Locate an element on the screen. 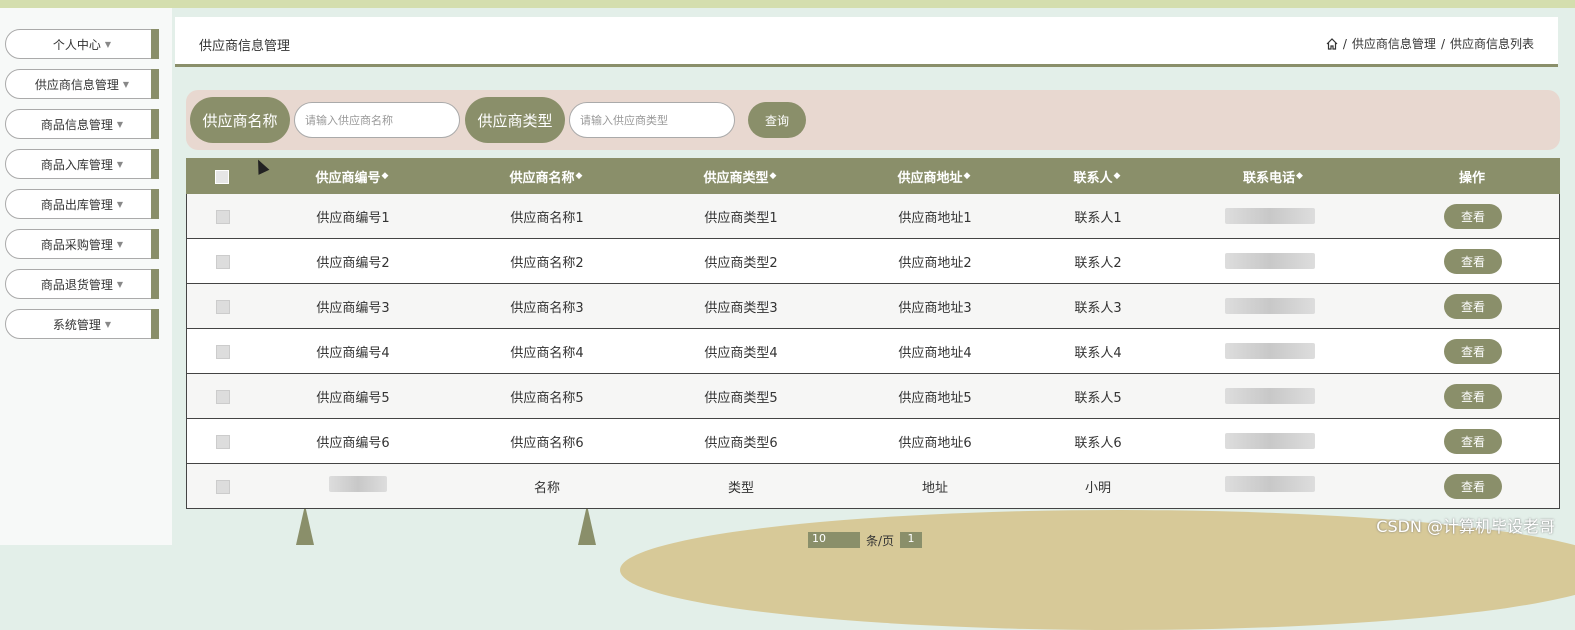 The image size is (1575, 630). sidebar-item-purchase: 商品采购管理 ▼ is located at coordinates (82, 244).